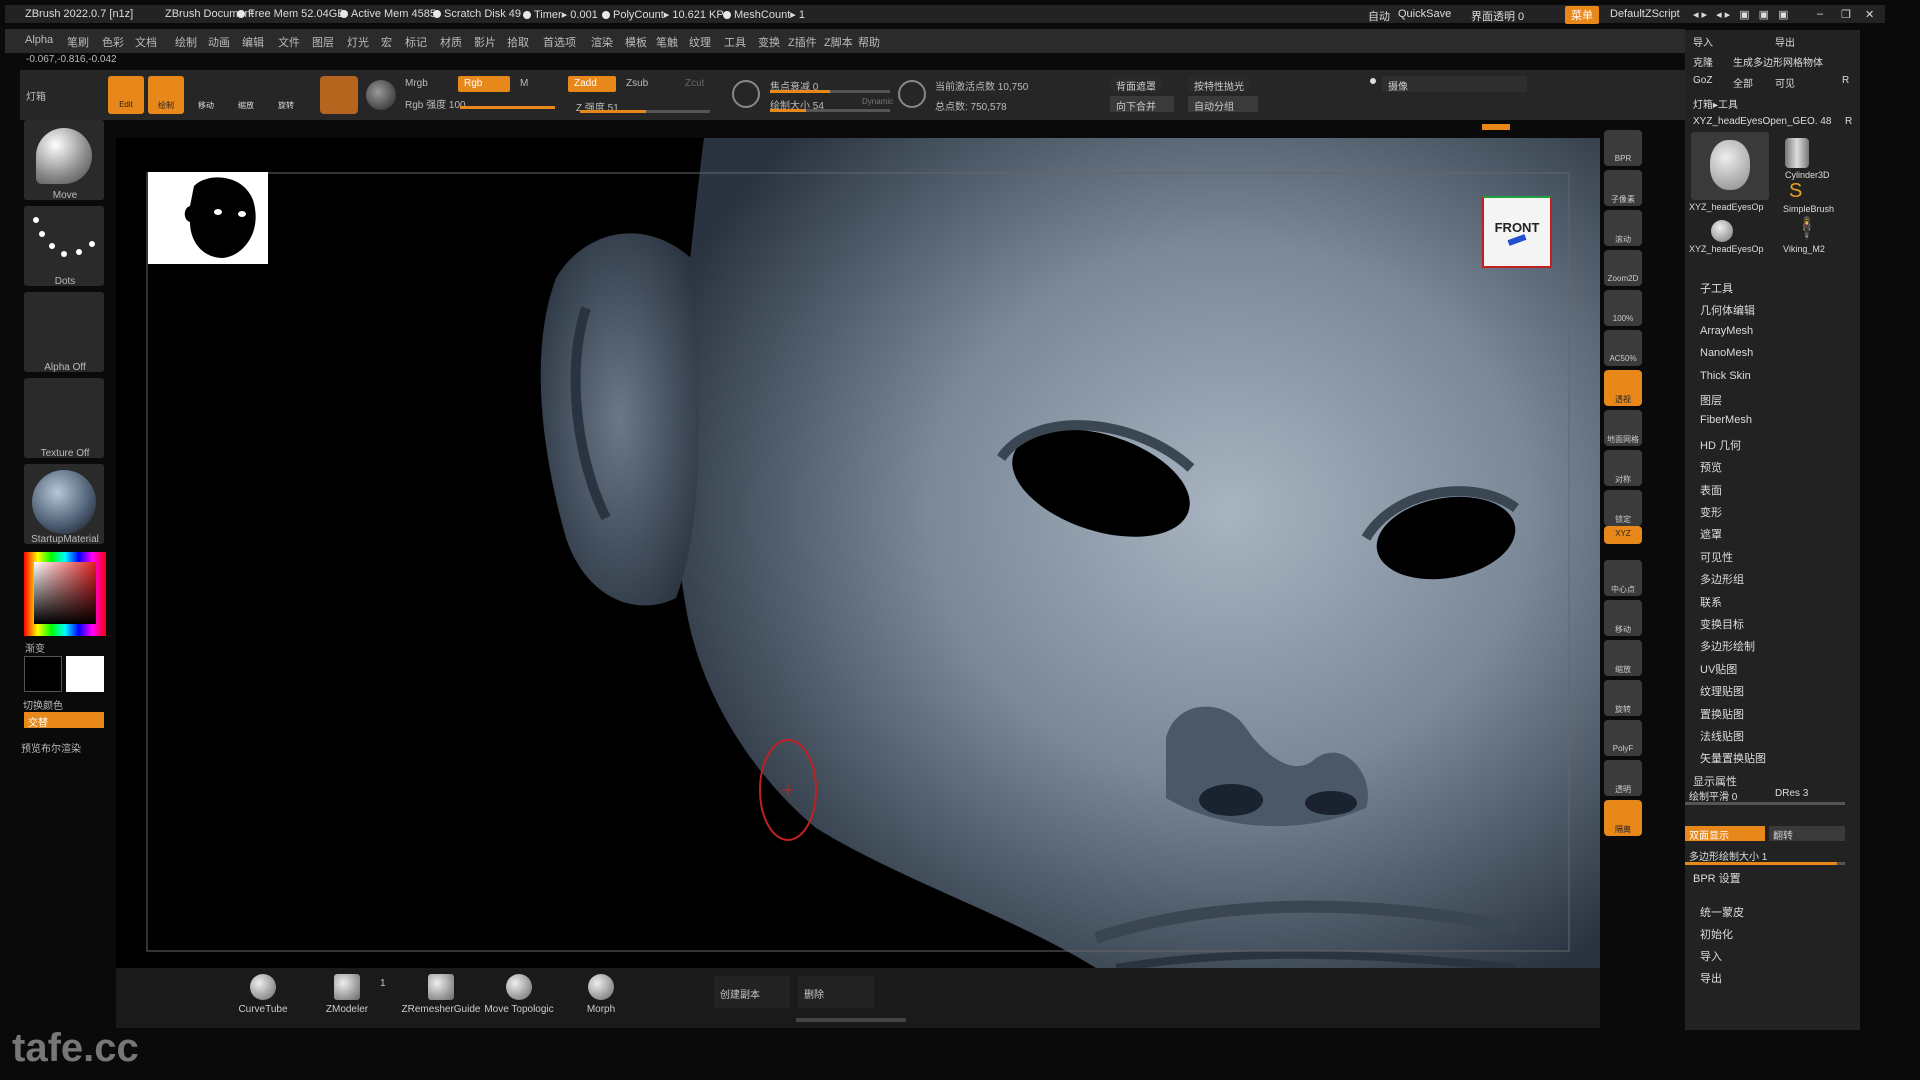  I want to click on material-picker, so click(64, 504).